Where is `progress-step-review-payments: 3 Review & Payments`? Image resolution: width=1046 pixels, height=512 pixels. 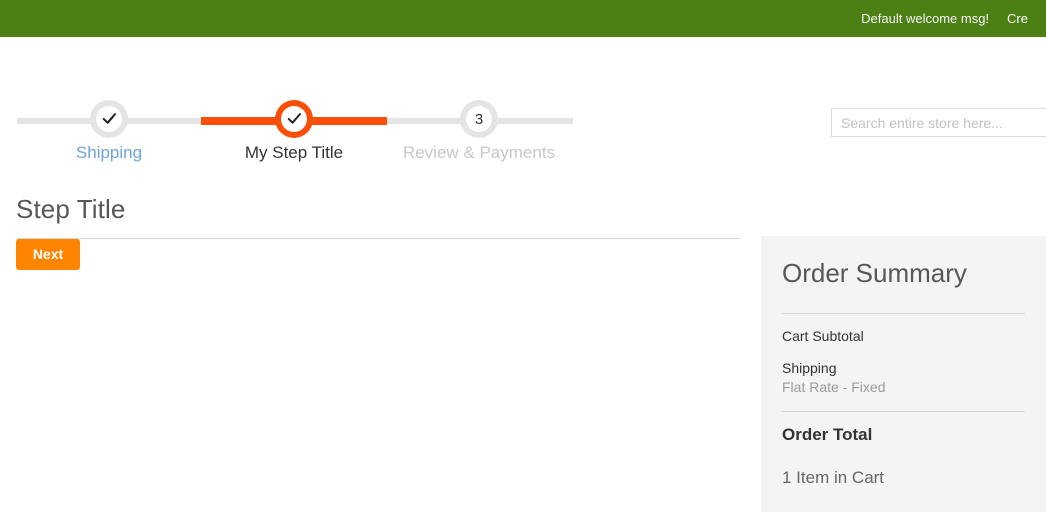
progress-step-review-payments: 3 Review & Payments is located at coordinates (479, 132).